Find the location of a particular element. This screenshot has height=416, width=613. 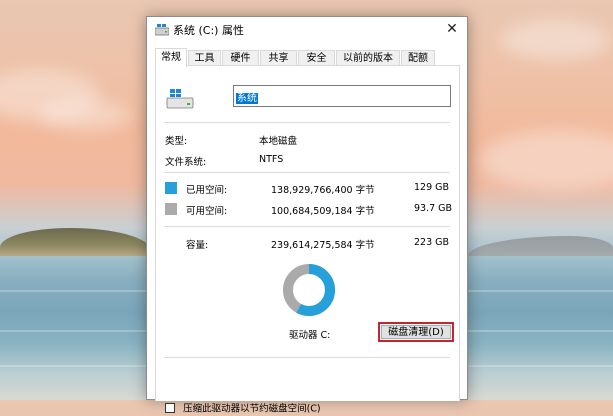

type-label: 类型: is located at coordinates (176, 141).